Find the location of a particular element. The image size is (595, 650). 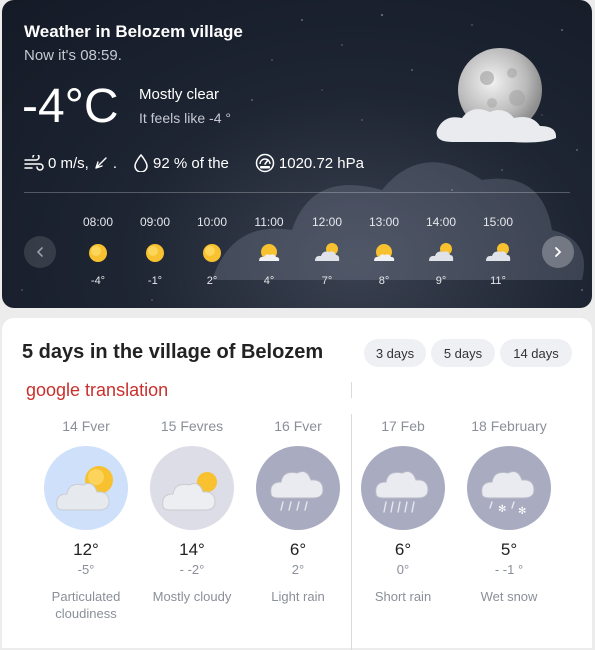

current-temperature: -4°C is located at coordinates (70, 106).